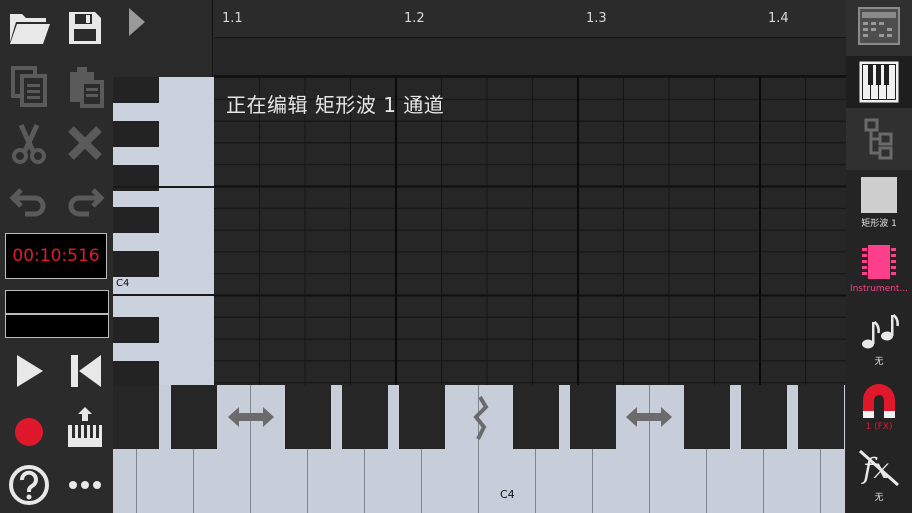 Image resolution: width=912 pixels, height=513 pixels. I want to click on channel-button: 矩形波 1, so click(879, 205).